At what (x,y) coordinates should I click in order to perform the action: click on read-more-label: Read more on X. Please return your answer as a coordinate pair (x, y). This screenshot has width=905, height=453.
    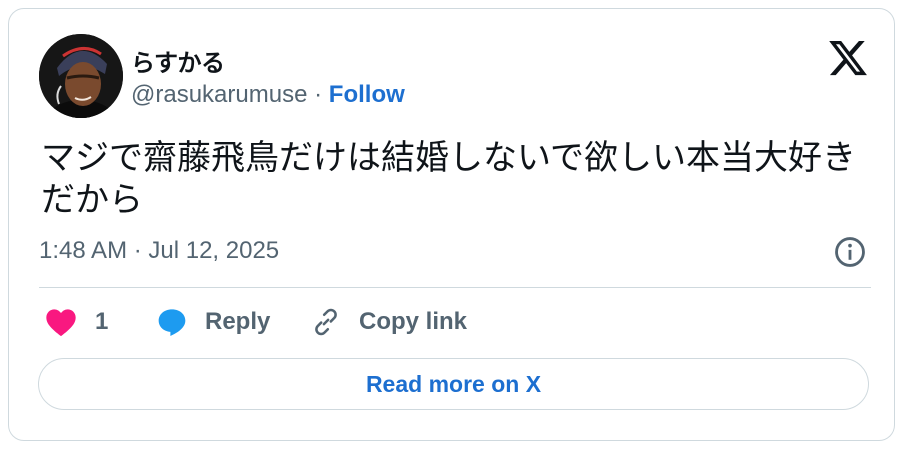
    Looking at the image, I should click on (453, 383).